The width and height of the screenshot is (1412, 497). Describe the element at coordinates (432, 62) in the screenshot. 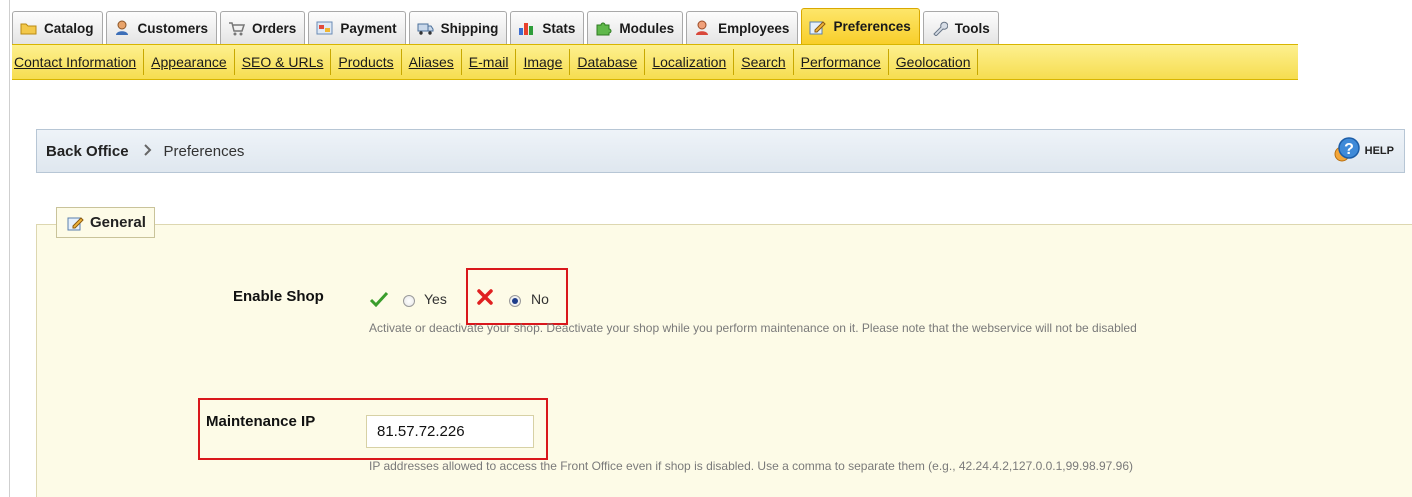

I see `subnav-aliases: Aliases` at that location.